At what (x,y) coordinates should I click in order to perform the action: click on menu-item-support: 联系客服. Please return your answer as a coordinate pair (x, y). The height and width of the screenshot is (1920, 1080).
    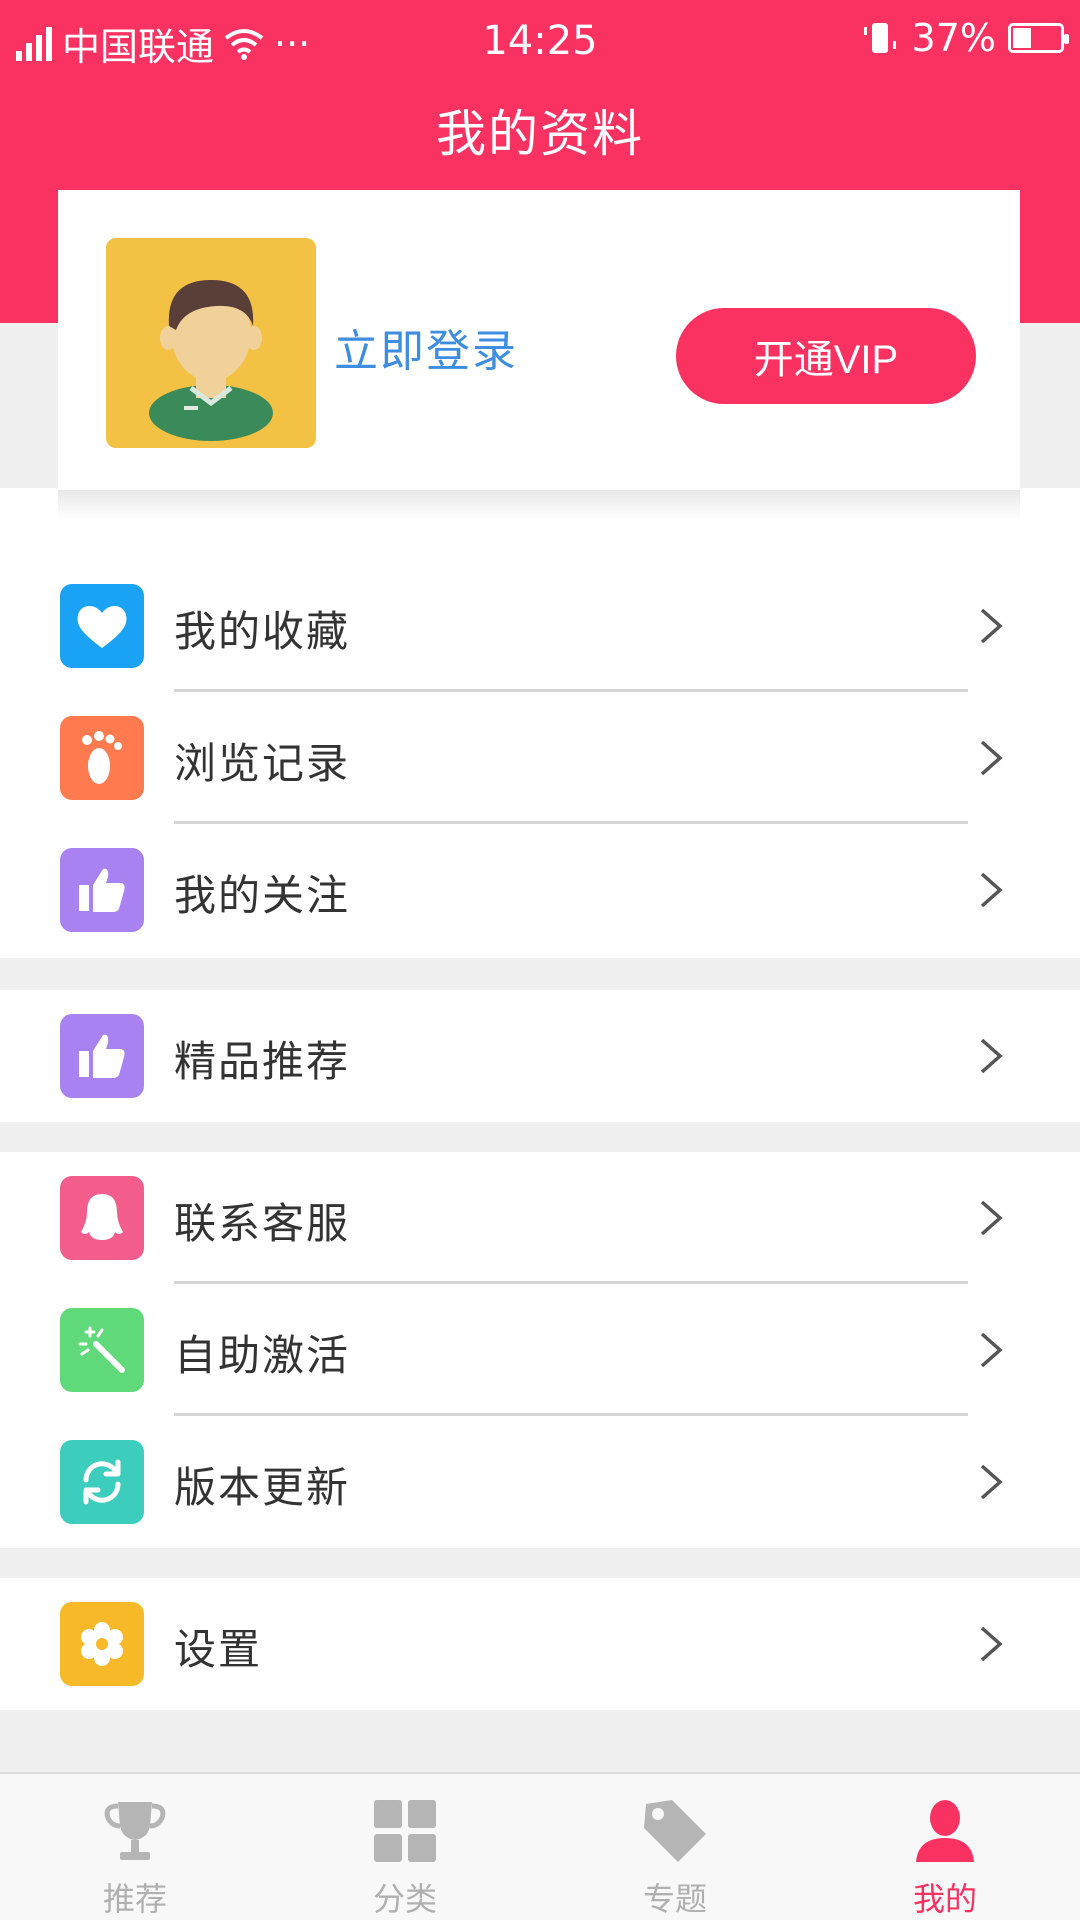
    Looking at the image, I should click on (540, 1218).